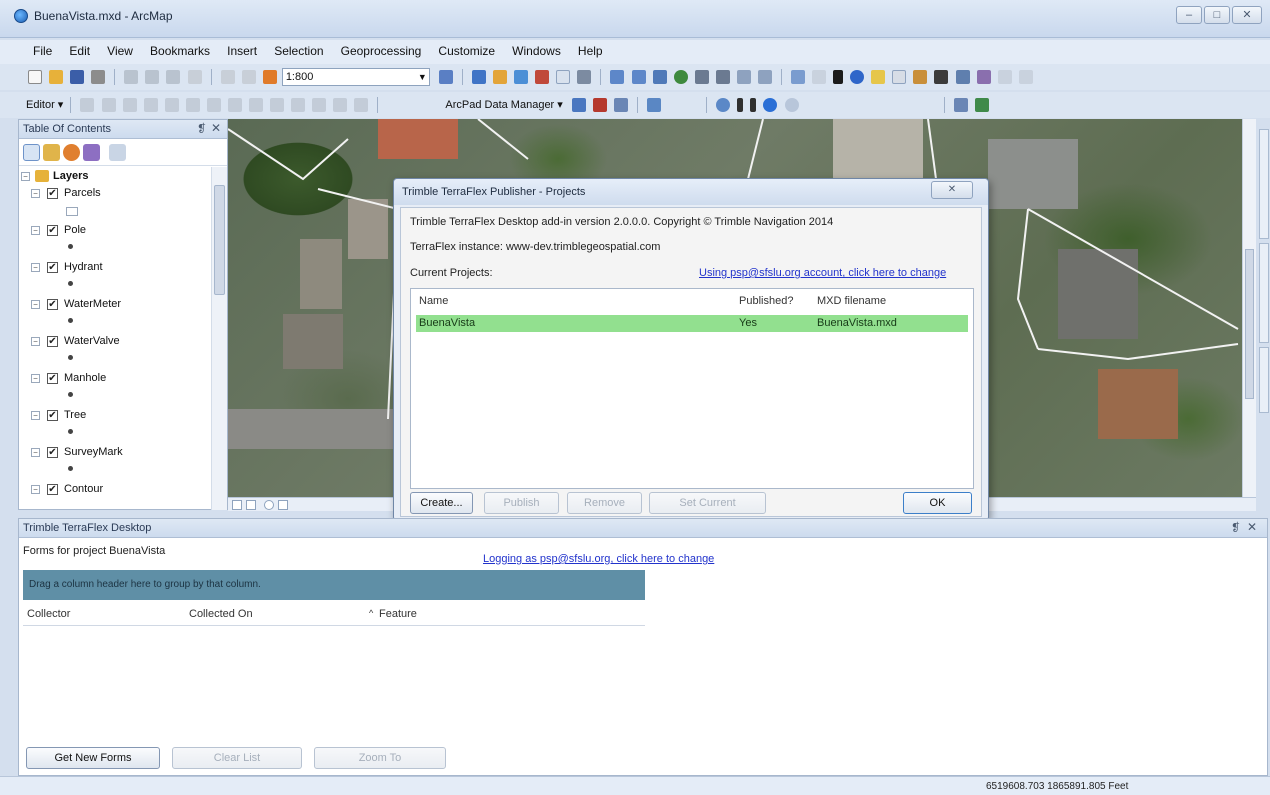  Describe the element at coordinates (114, 380) in the screenshot. I see `layer-item: − ✔ Manhole` at that location.